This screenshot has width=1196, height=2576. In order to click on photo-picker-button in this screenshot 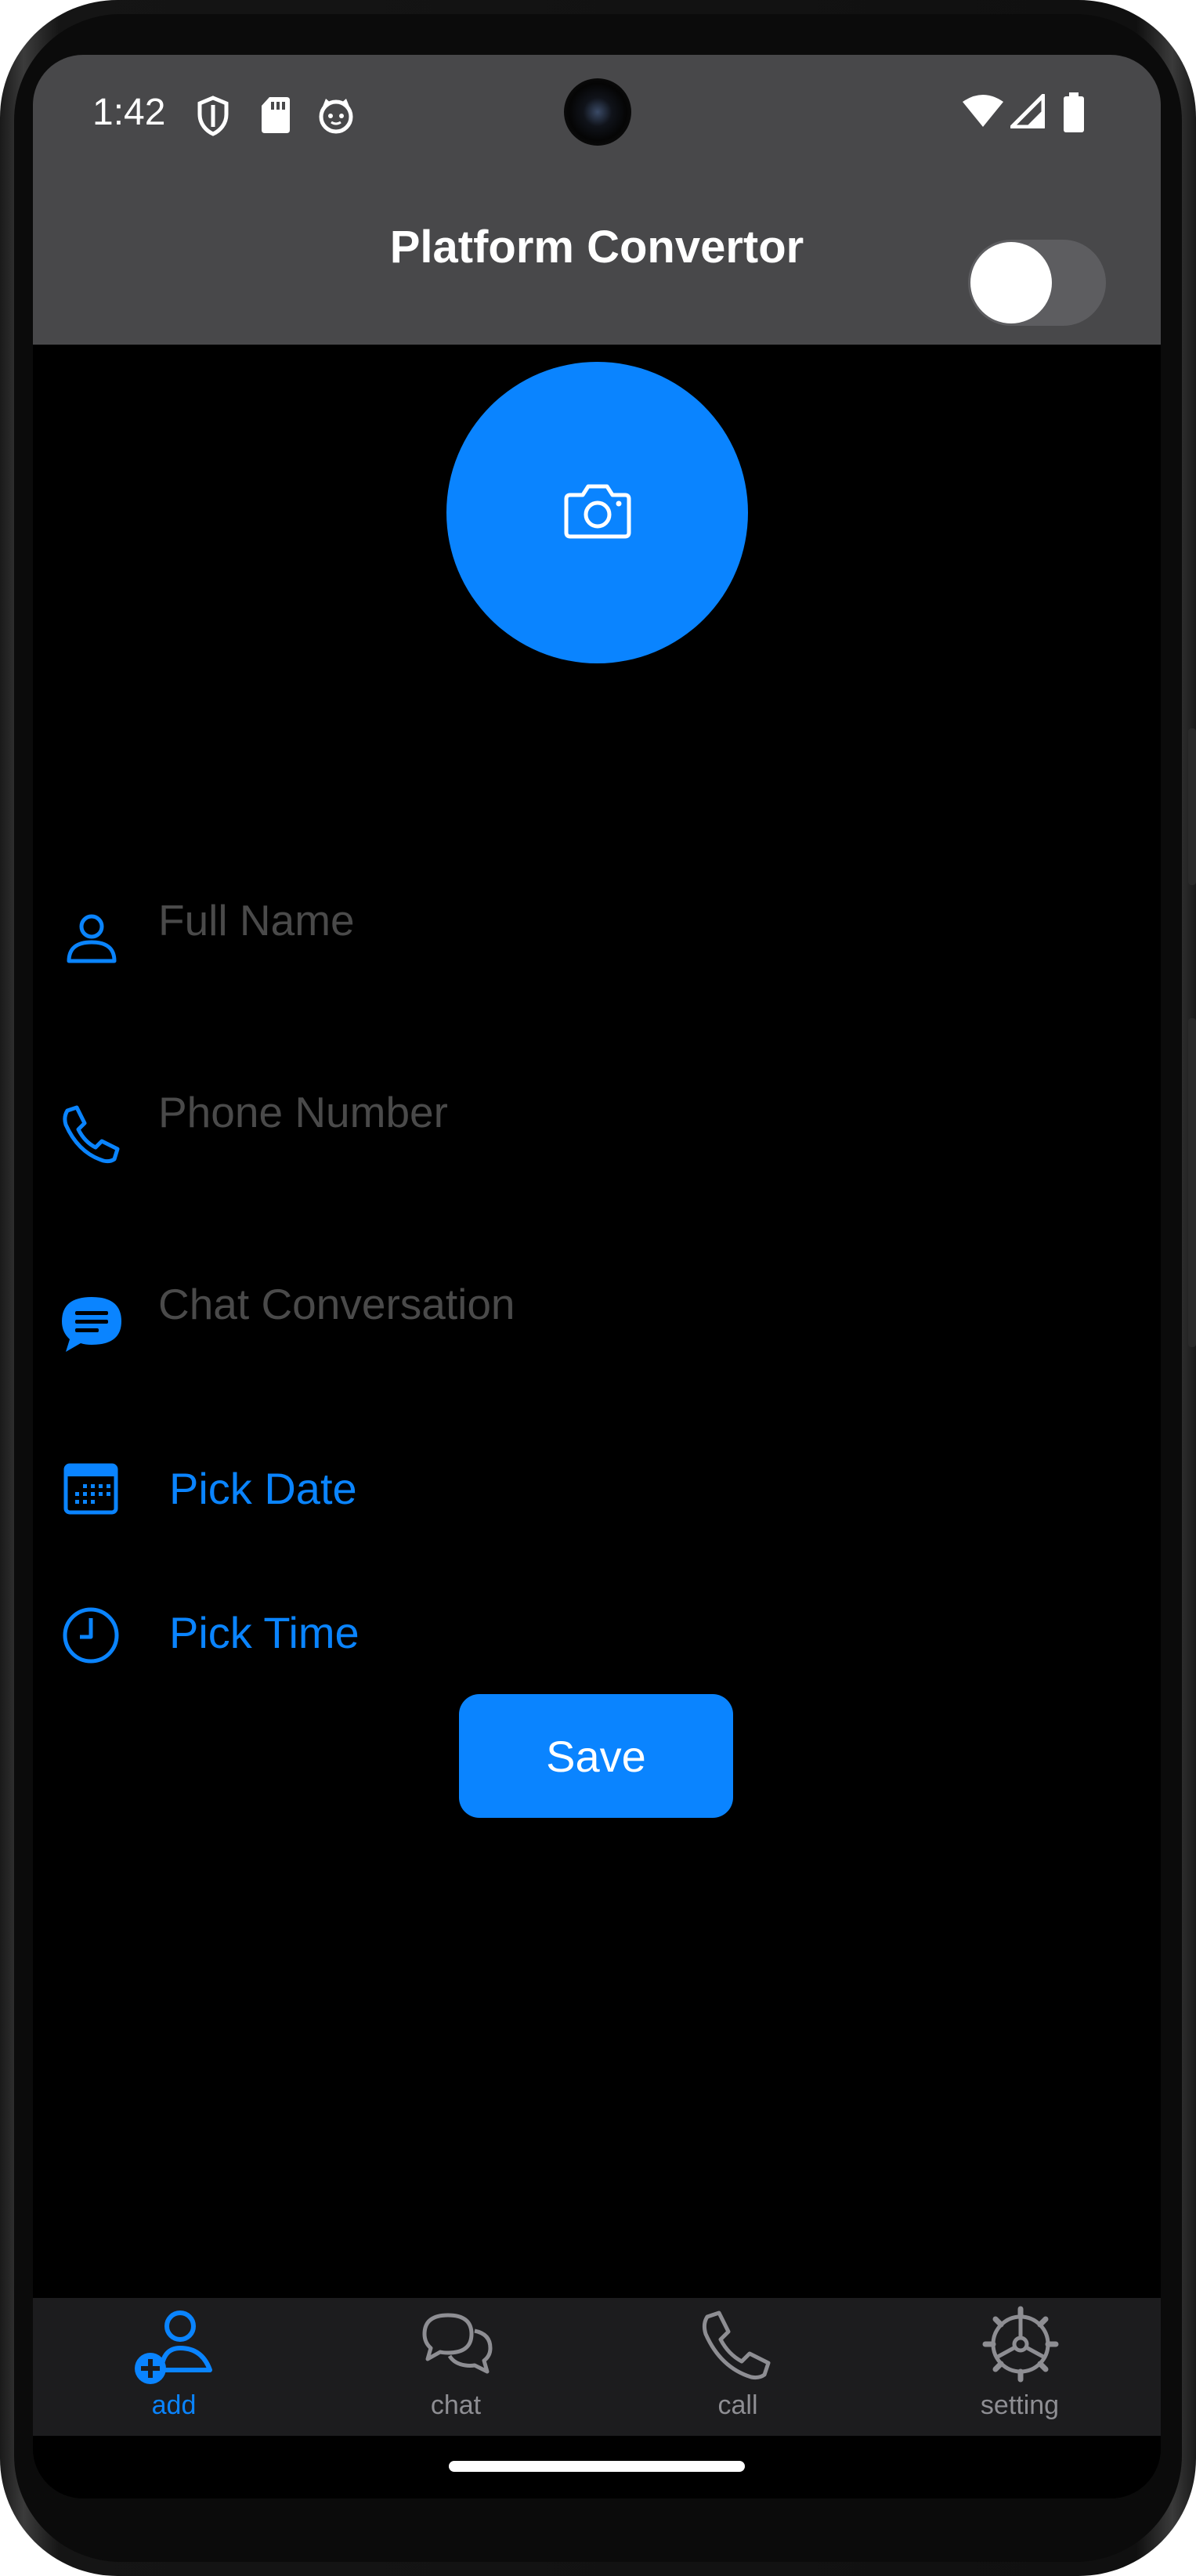, I will do `click(597, 512)`.